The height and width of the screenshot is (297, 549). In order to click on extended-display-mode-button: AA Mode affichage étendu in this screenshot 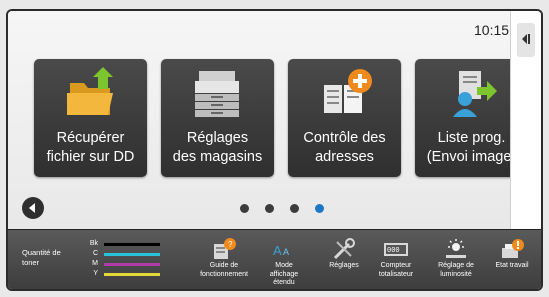, I will do `click(284, 260)`.